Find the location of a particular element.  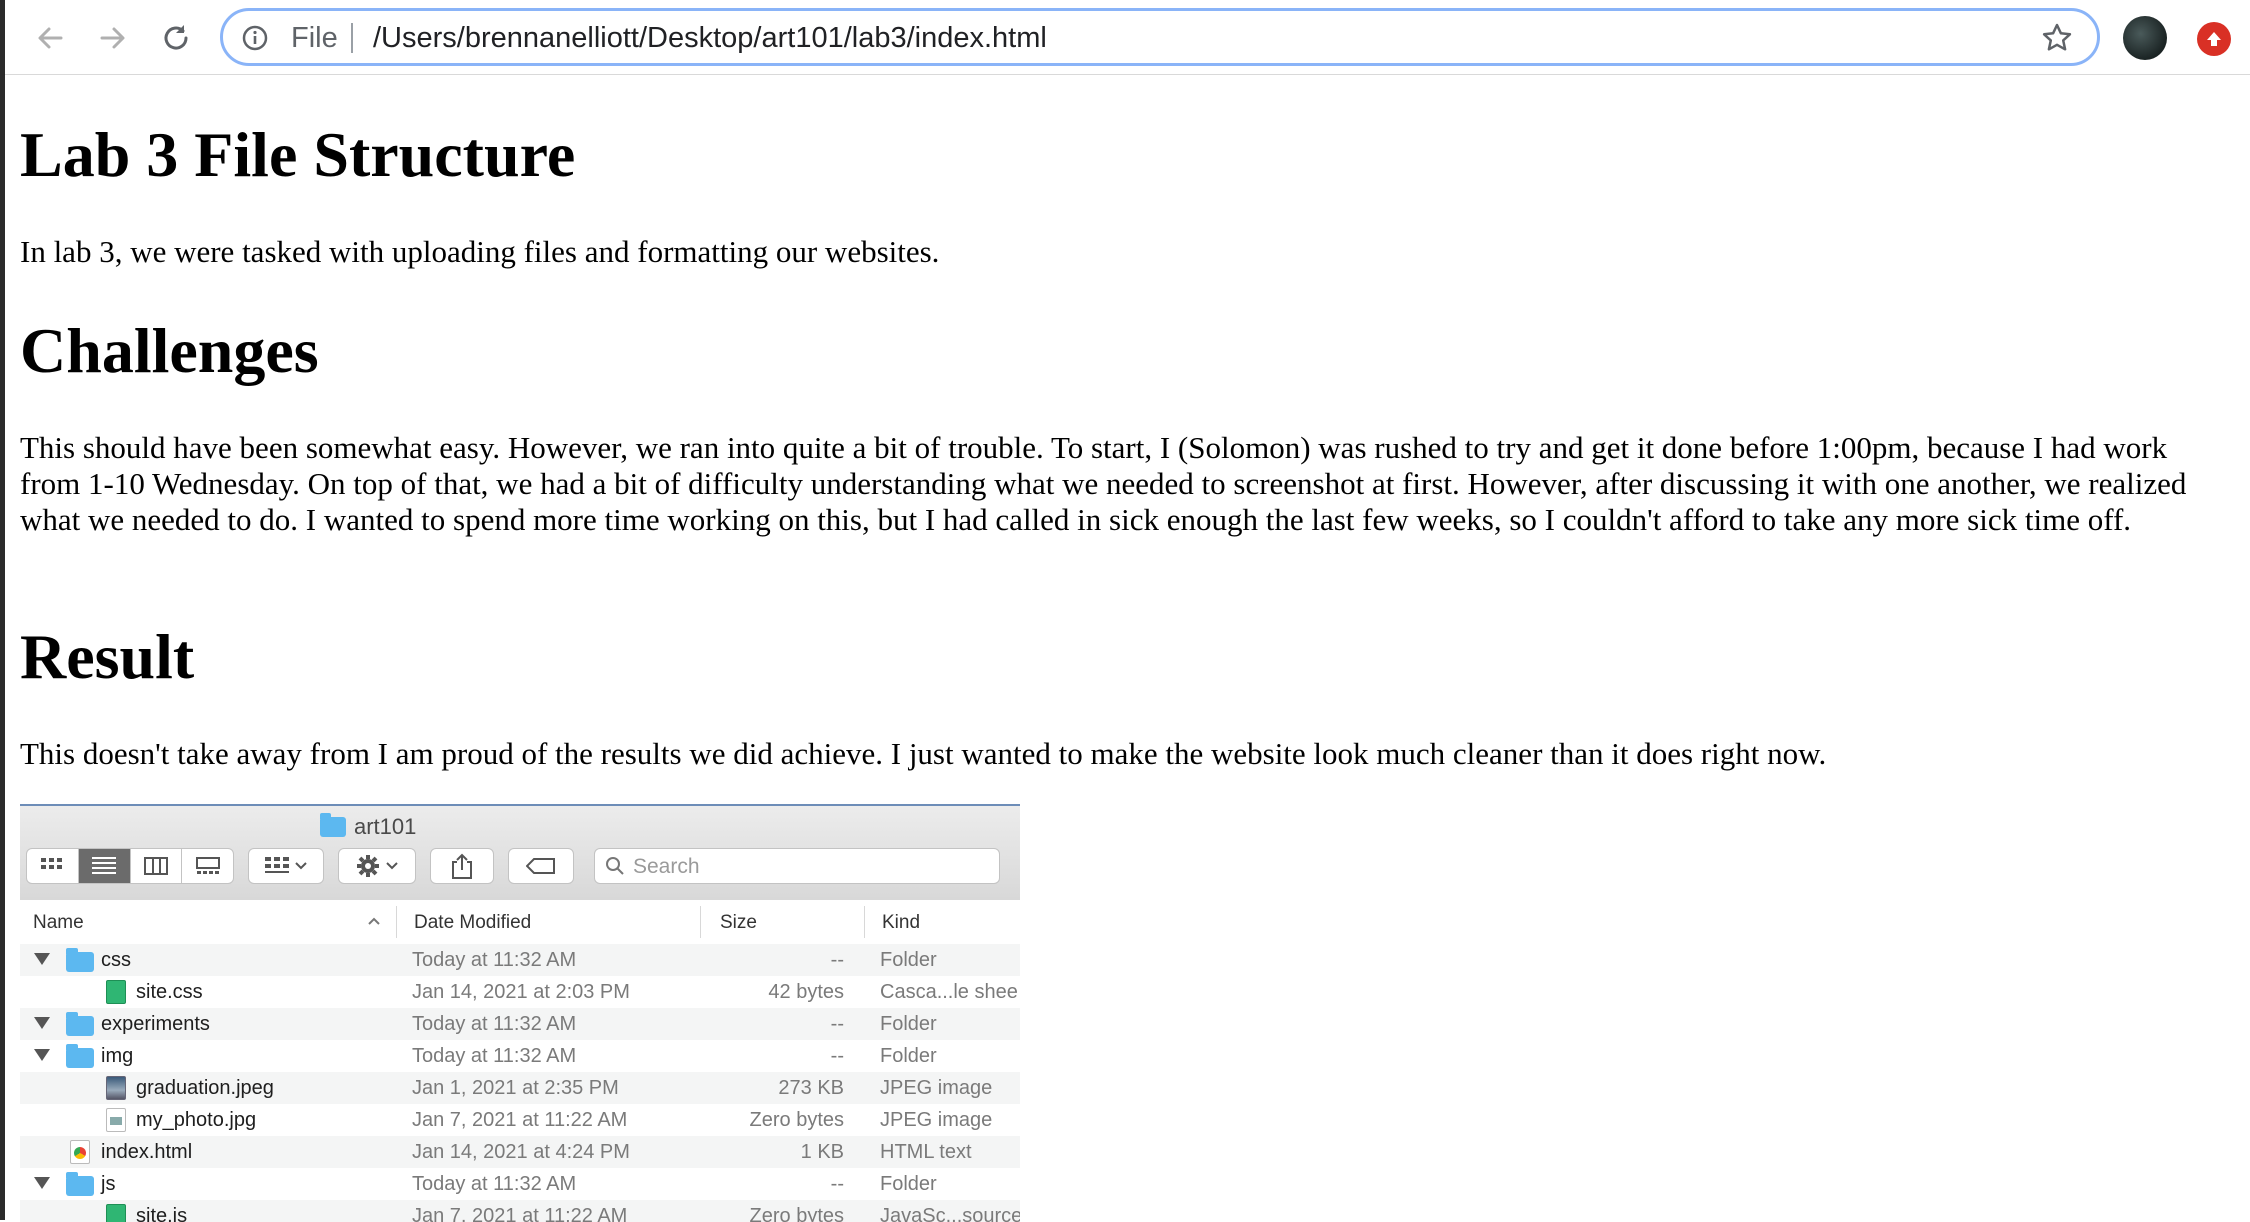

back-button is located at coordinates (50, 38).